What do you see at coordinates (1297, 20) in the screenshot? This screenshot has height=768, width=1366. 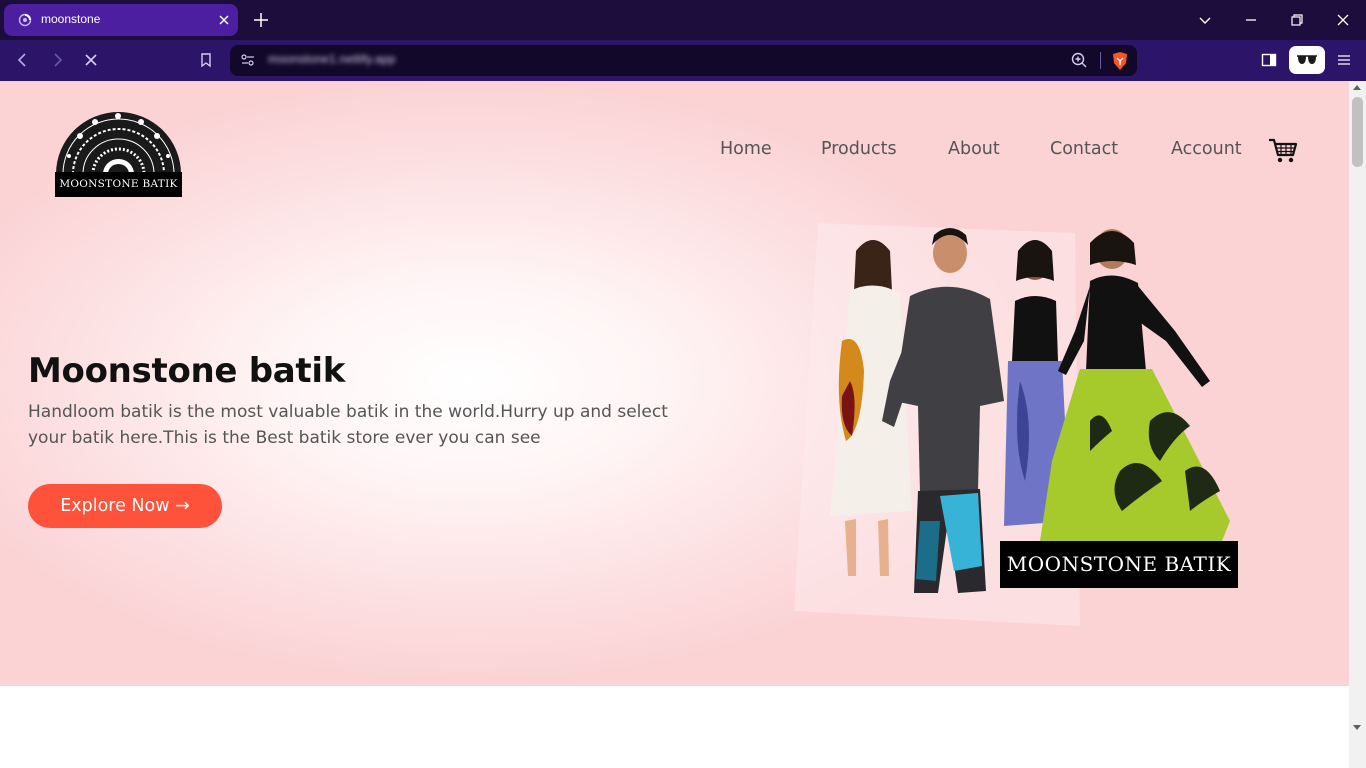 I see `restore-icon` at bounding box center [1297, 20].